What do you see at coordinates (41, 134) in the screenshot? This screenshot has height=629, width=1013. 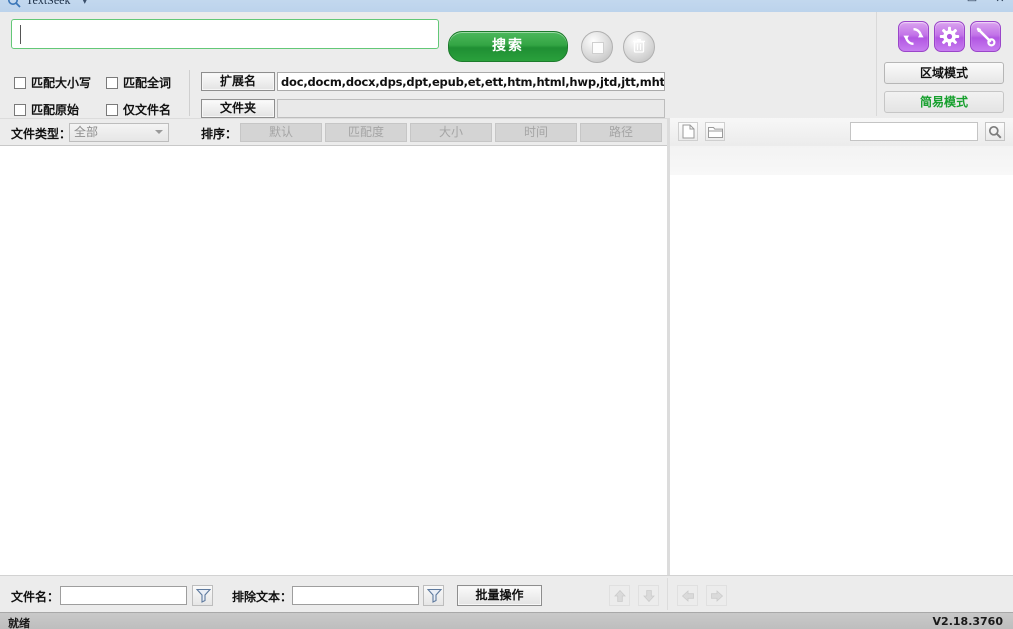 I see `filetype-label: 文件类型：` at bounding box center [41, 134].